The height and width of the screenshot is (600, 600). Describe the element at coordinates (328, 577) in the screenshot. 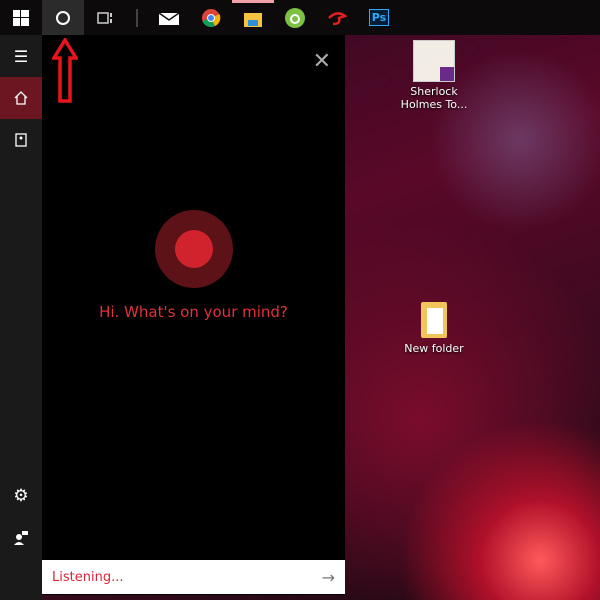

I see `arrow-right-icon: →` at that location.